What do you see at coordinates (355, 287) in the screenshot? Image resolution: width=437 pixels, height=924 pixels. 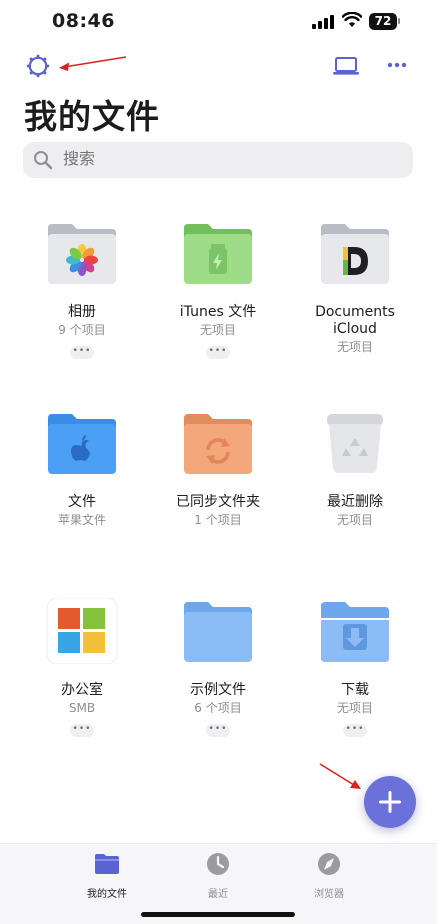 I see `file-item-documents-icloud: Documents iCloud 无项目` at bounding box center [355, 287].